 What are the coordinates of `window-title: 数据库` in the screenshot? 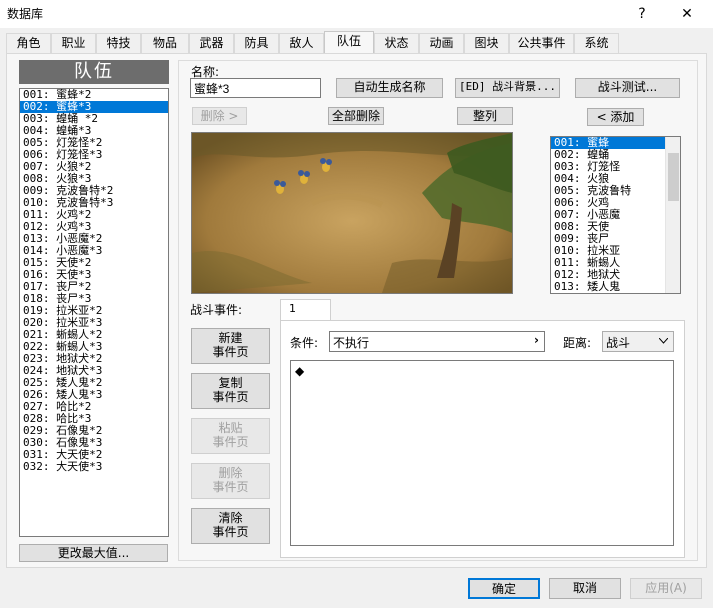 It's located at (25, 14).